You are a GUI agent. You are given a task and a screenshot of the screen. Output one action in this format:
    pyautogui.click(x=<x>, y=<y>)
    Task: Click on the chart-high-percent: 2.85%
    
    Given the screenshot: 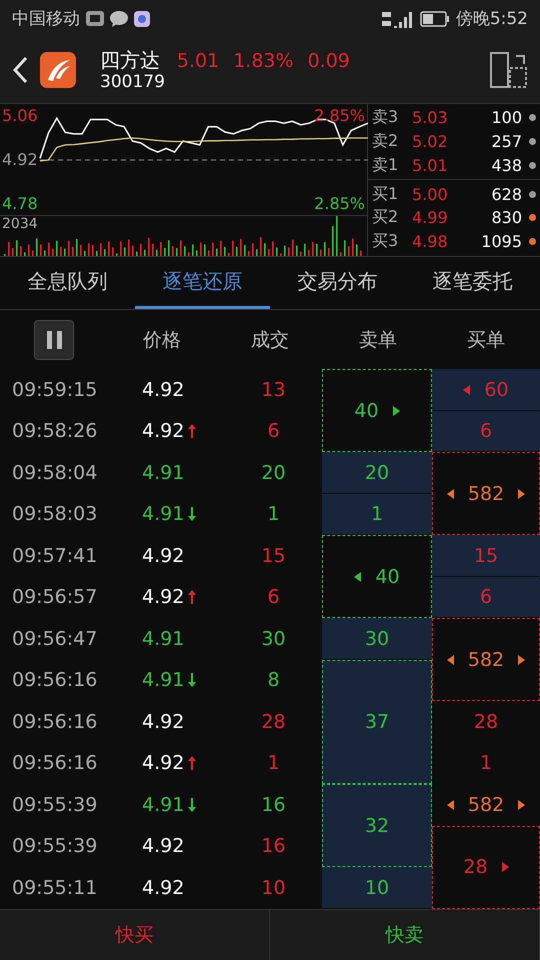 What is the action you would take?
    pyautogui.click(x=339, y=115)
    